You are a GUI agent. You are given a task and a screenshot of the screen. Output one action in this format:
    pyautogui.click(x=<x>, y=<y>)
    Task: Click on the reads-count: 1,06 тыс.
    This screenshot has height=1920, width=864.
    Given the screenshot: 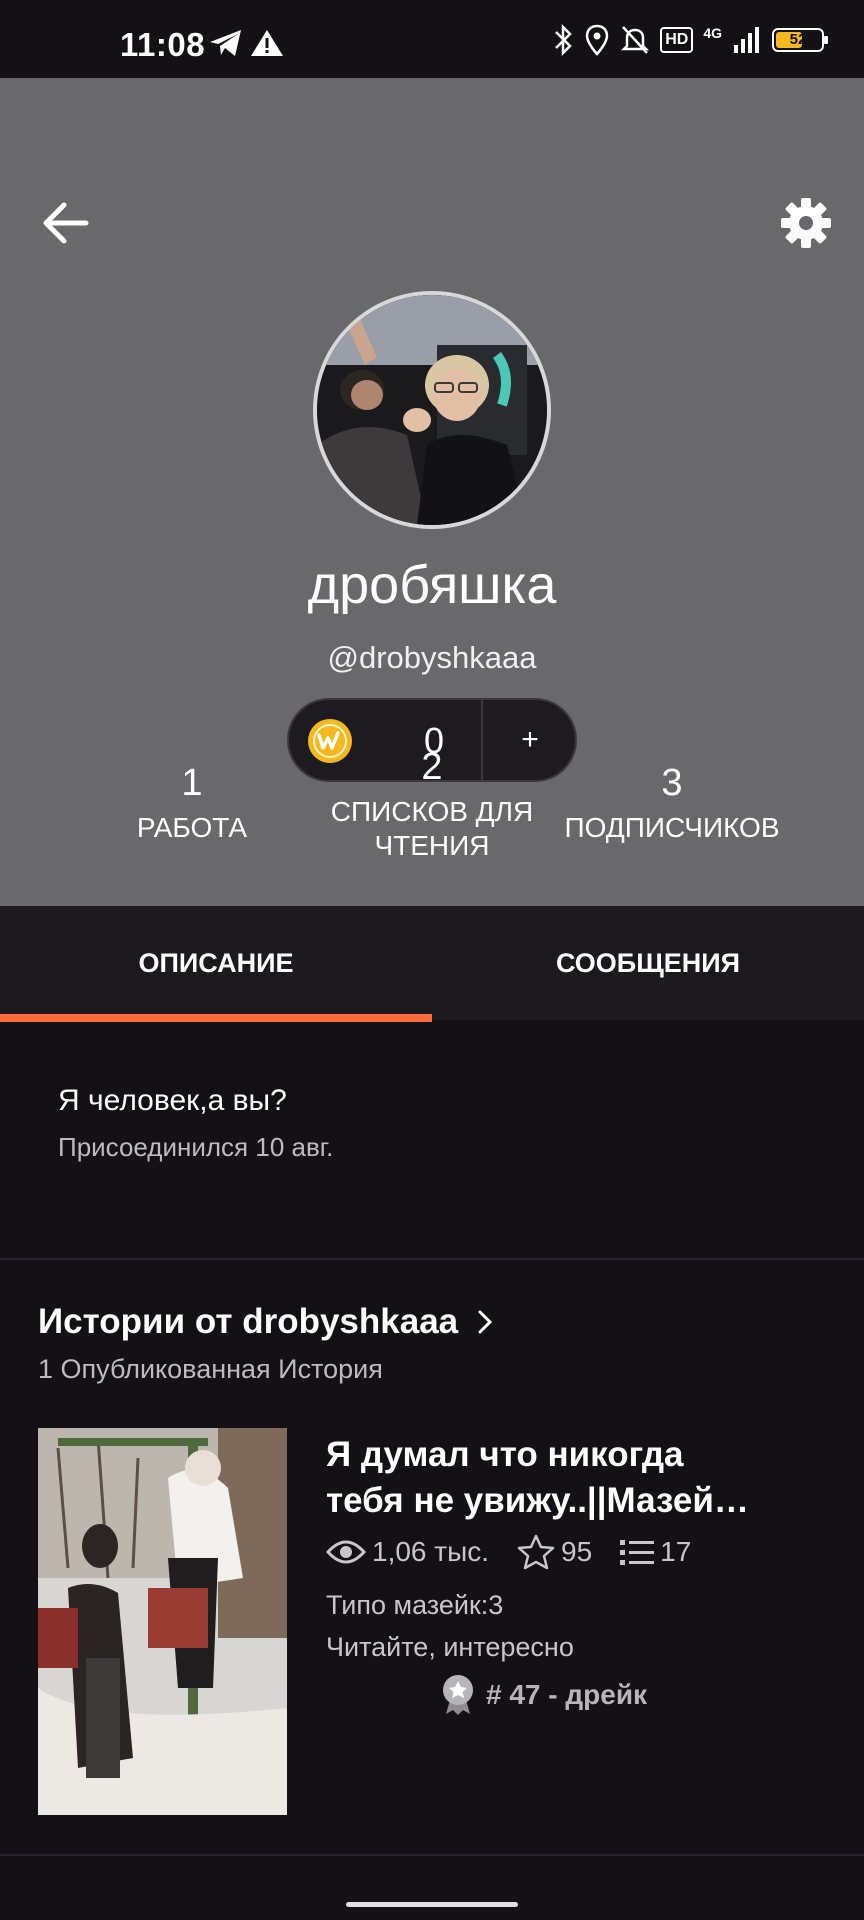 What is the action you would take?
    pyautogui.click(x=407, y=1552)
    